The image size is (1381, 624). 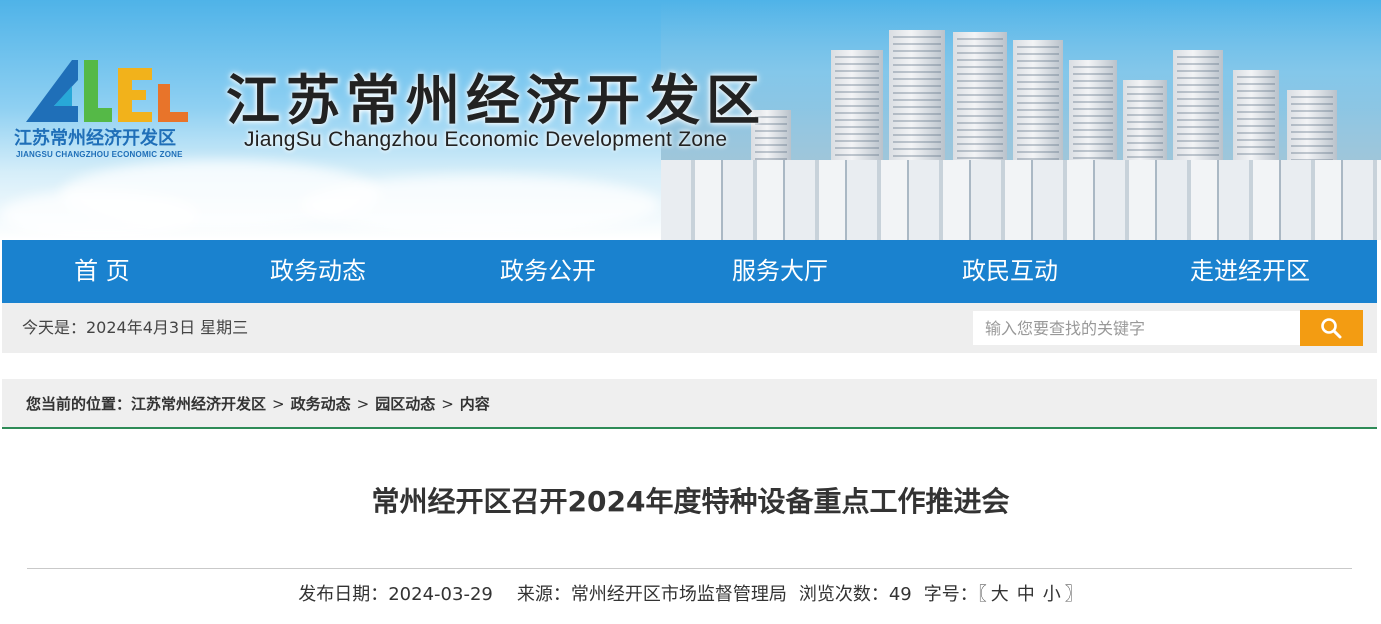 What do you see at coordinates (198, 404) in the screenshot?
I see `breadcrumb-item-home: 江苏常州经济开发区` at bounding box center [198, 404].